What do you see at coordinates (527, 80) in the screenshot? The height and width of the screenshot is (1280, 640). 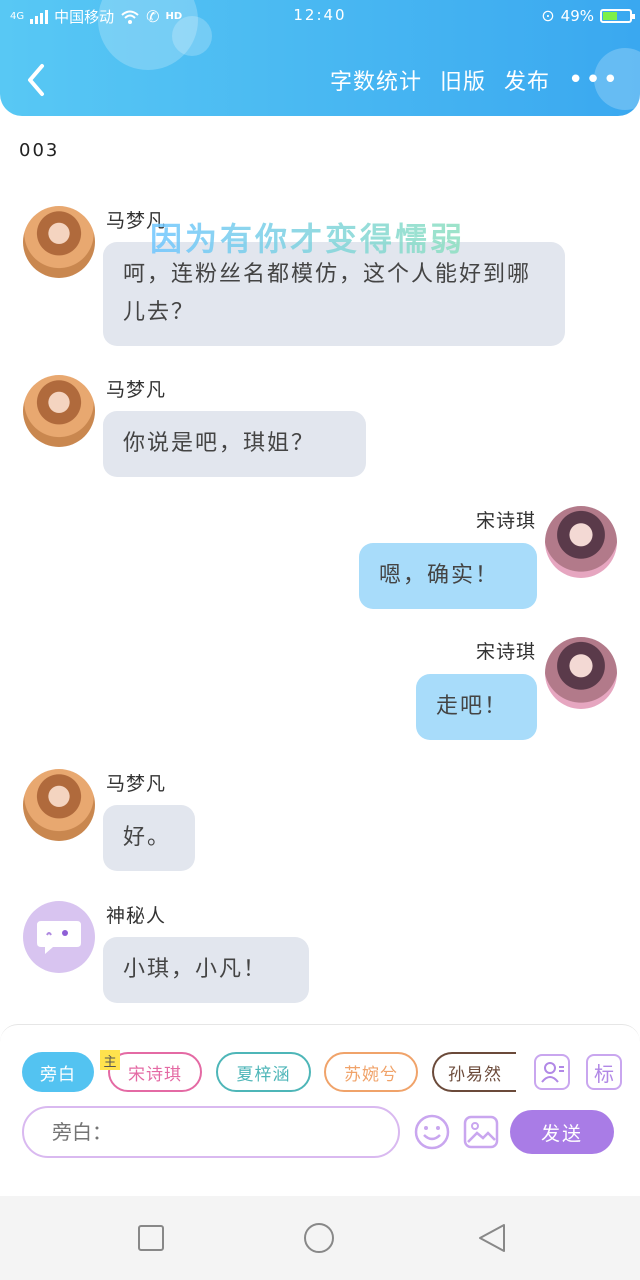 I see `publish-button: 发布` at bounding box center [527, 80].